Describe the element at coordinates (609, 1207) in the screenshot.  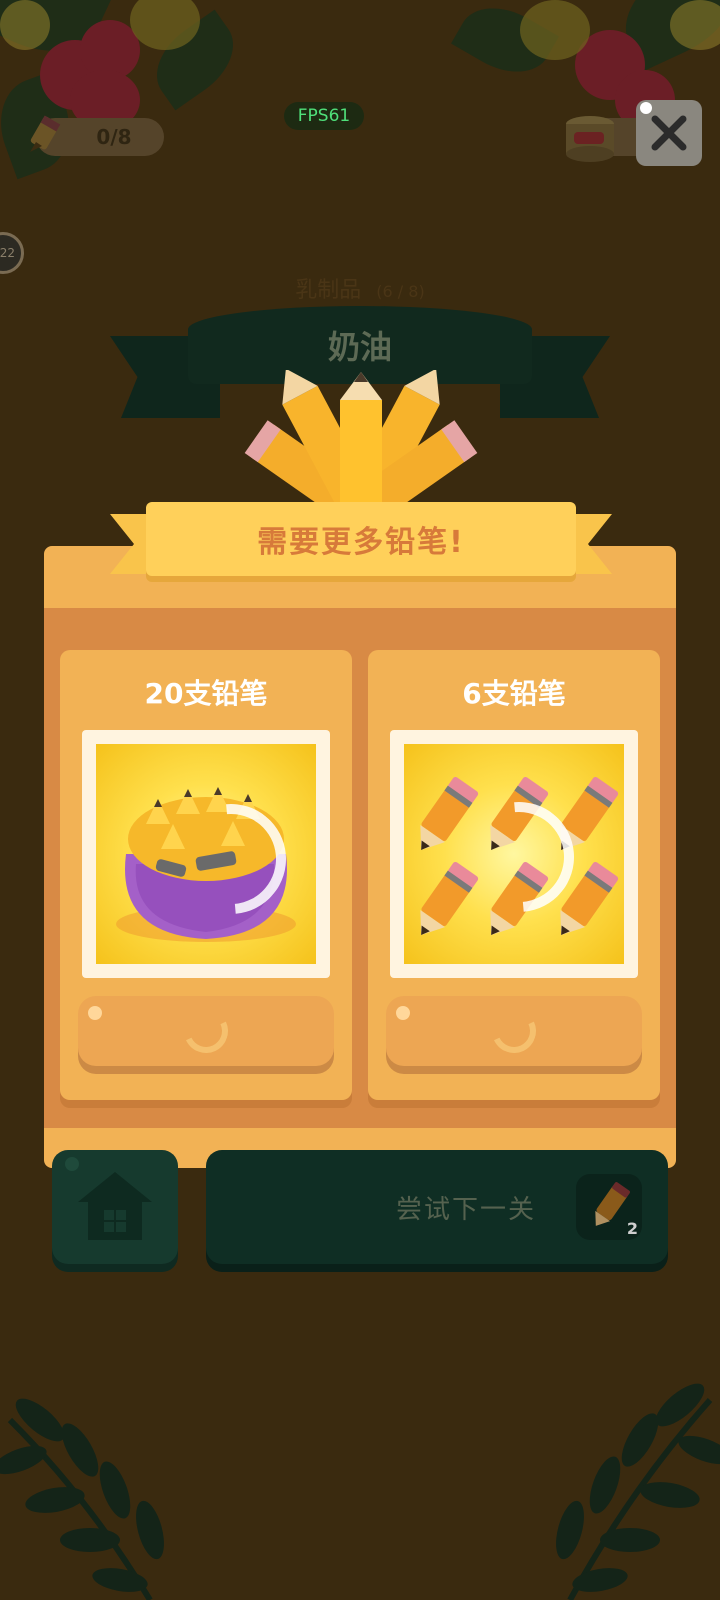
I see `cost-badge: 2` at that location.